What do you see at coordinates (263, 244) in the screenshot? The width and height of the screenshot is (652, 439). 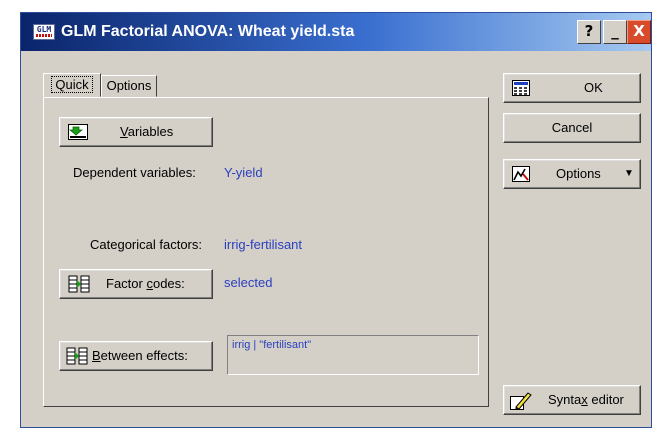 I see `categorical-factors-value: irrig-fertilisant` at bounding box center [263, 244].